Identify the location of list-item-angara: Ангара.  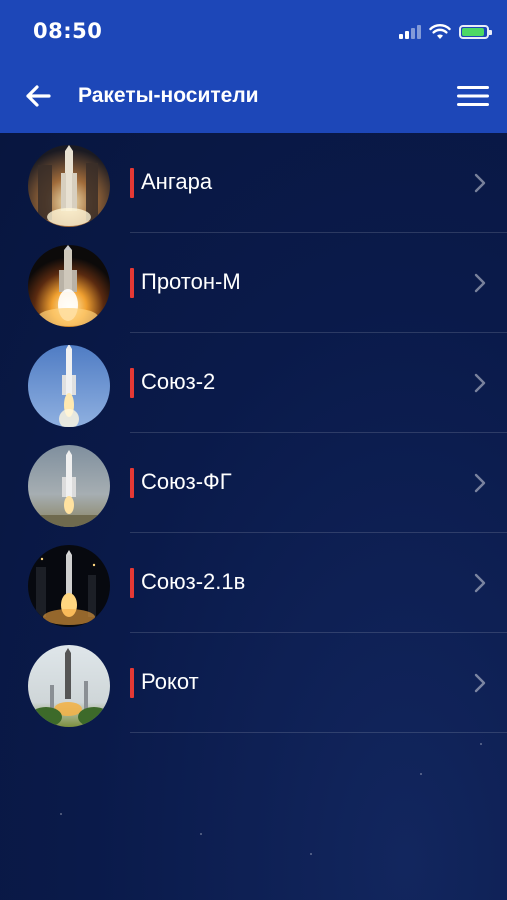
(253, 183).